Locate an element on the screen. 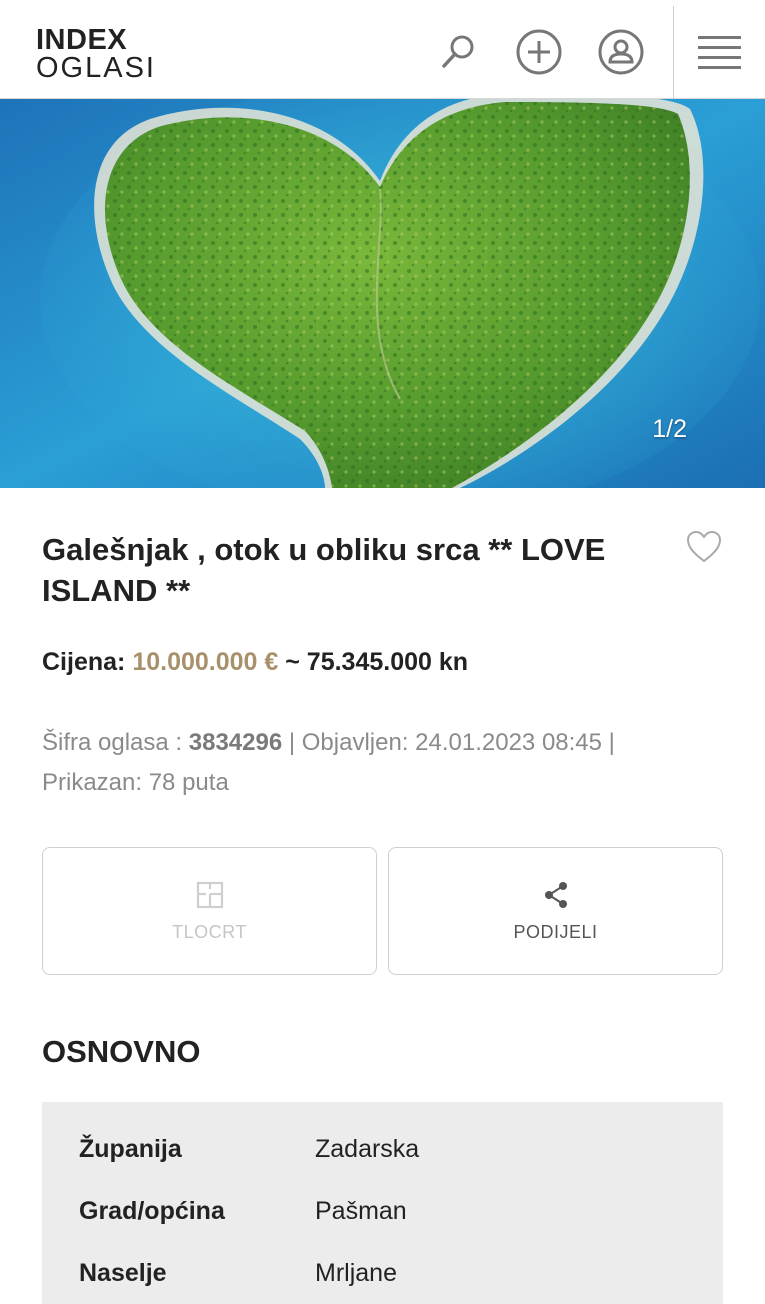 This screenshot has height=1304, width=765. info-value: Mrljane is located at coordinates (356, 1273).